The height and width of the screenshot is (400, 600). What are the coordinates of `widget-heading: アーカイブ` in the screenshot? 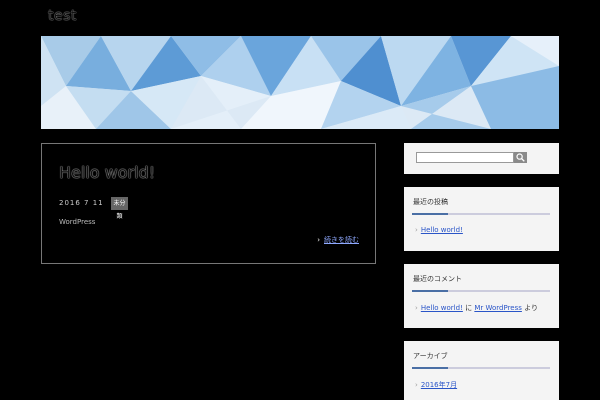 It's located at (430, 356).